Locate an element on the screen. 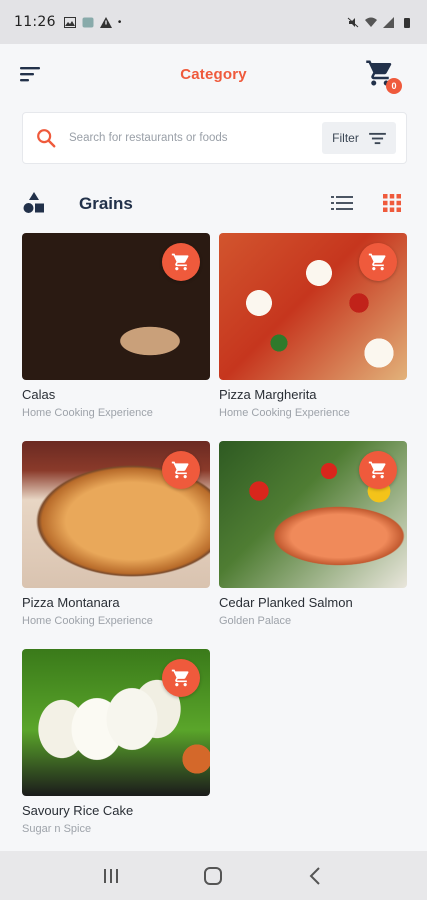  search-icon is located at coordinates (46, 138).